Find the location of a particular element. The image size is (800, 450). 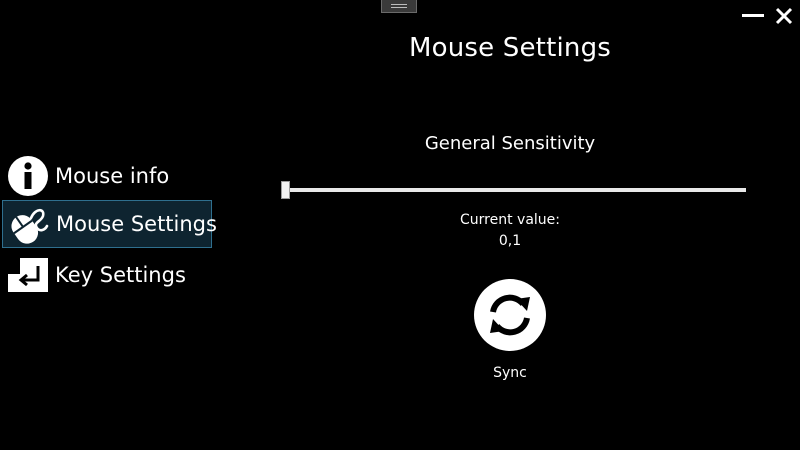

sensitivity-slider is located at coordinates (513, 190).